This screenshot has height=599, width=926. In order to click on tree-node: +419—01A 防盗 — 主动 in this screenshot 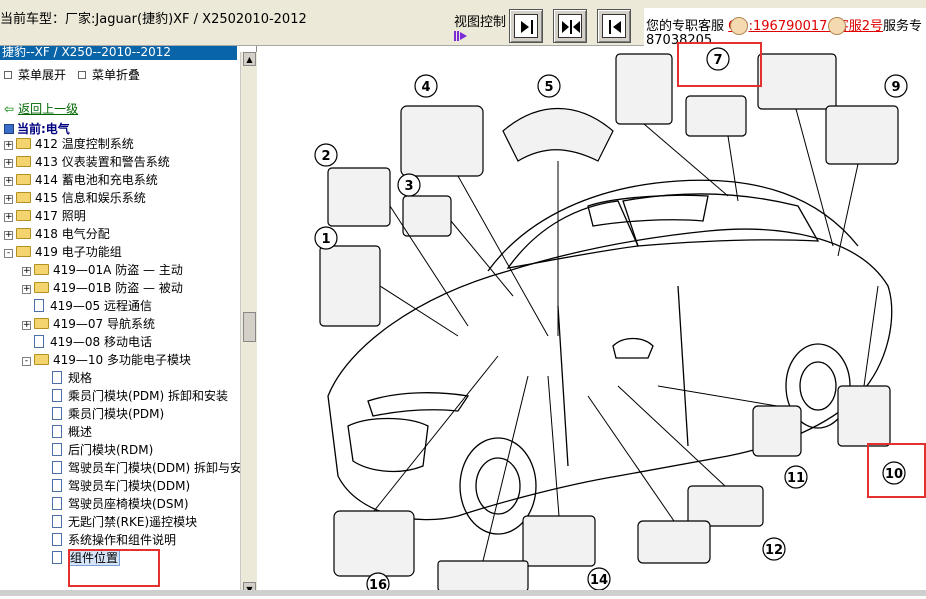, I will do `click(102, 270)`.